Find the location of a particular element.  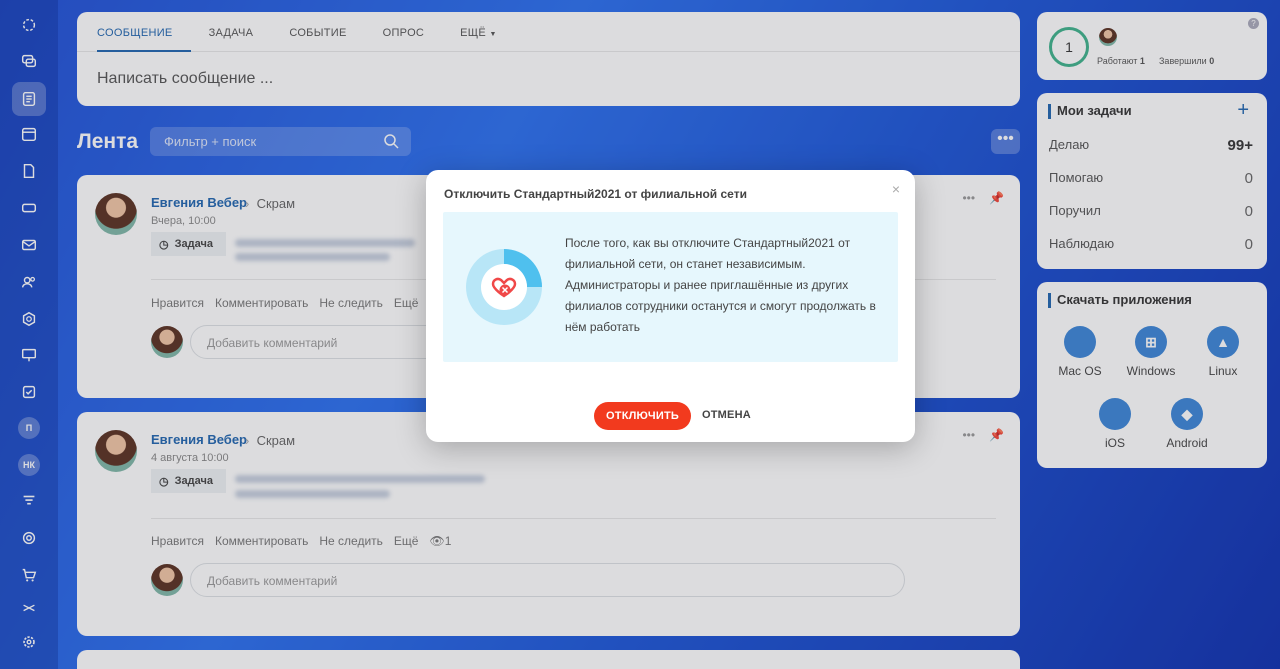

disconnect-icon is located at coordinates (504, 287).